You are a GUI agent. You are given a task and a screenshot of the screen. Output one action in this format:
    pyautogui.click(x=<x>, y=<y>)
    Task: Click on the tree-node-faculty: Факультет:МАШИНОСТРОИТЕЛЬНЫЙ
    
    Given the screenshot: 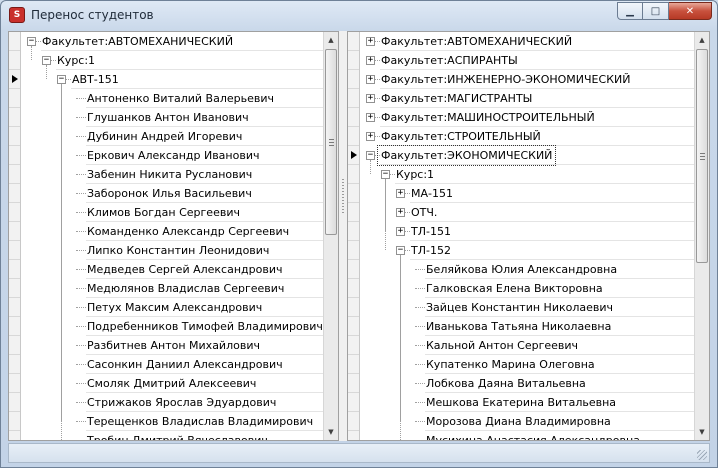 What is the action you would take?
    pyautogui.click(x=488, y=117)
    